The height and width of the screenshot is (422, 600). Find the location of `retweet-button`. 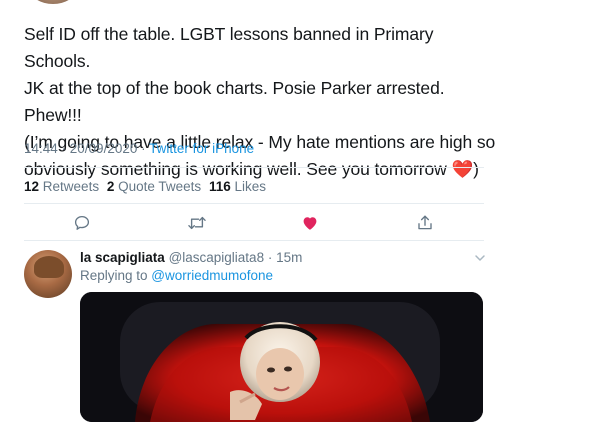

retweet-button is located at coordinates (197, 223).